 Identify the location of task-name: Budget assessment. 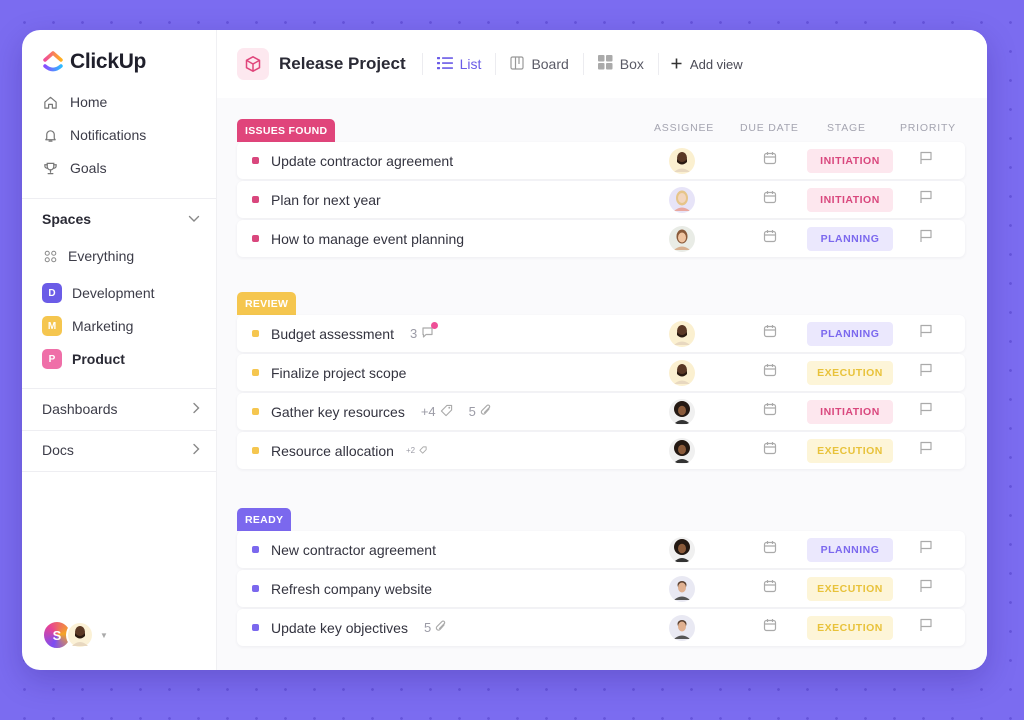
(332, 334).